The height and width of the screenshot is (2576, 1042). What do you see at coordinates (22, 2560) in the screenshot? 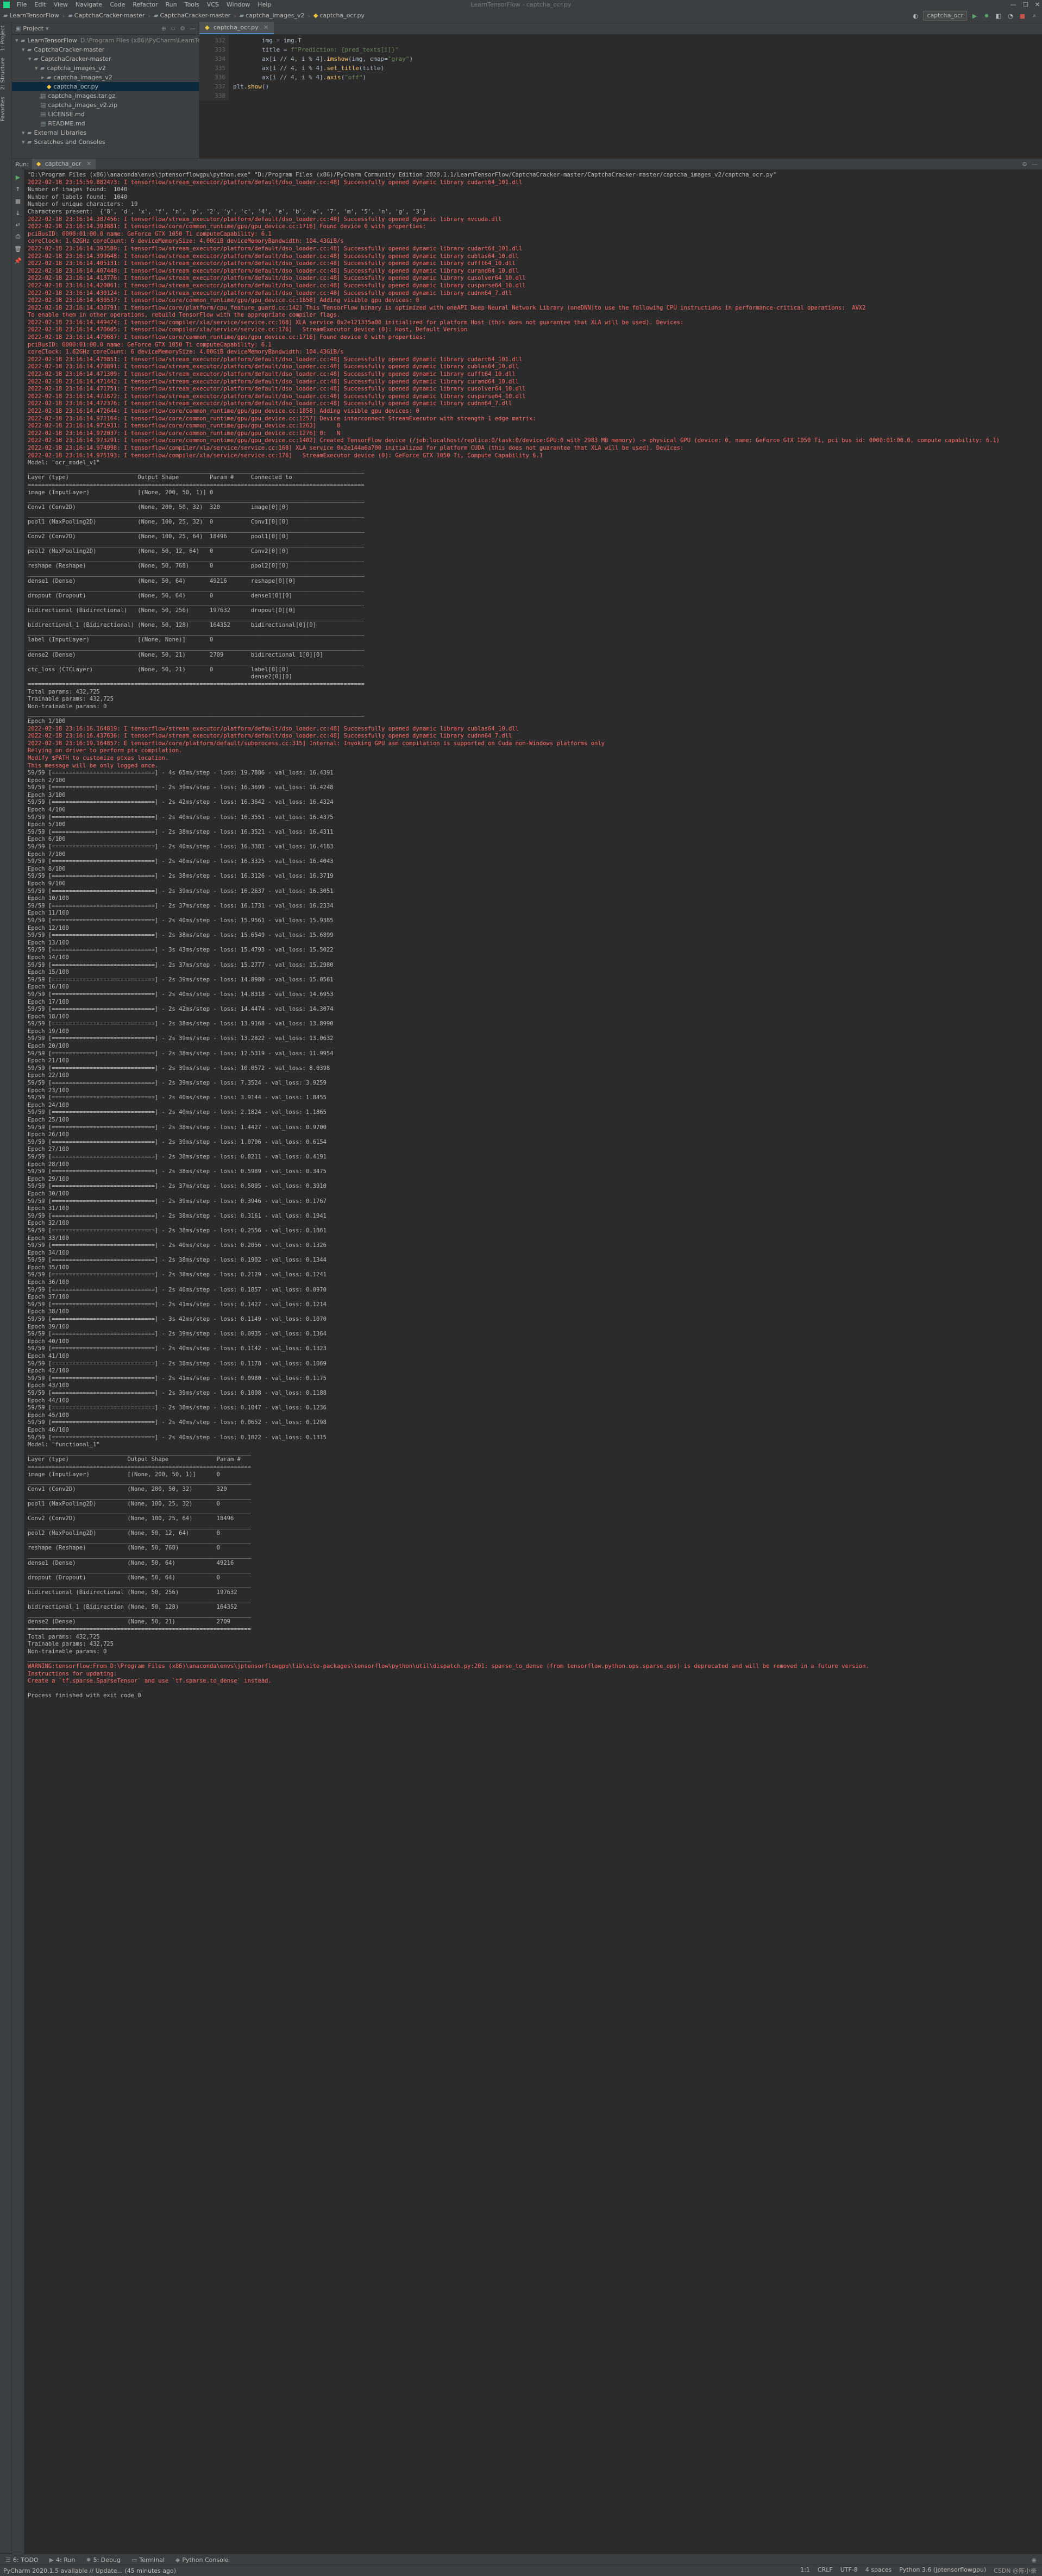
I see `tool-window-tab-6-todo: ☰ 6: TODO` at bounding box center [22, 2560].